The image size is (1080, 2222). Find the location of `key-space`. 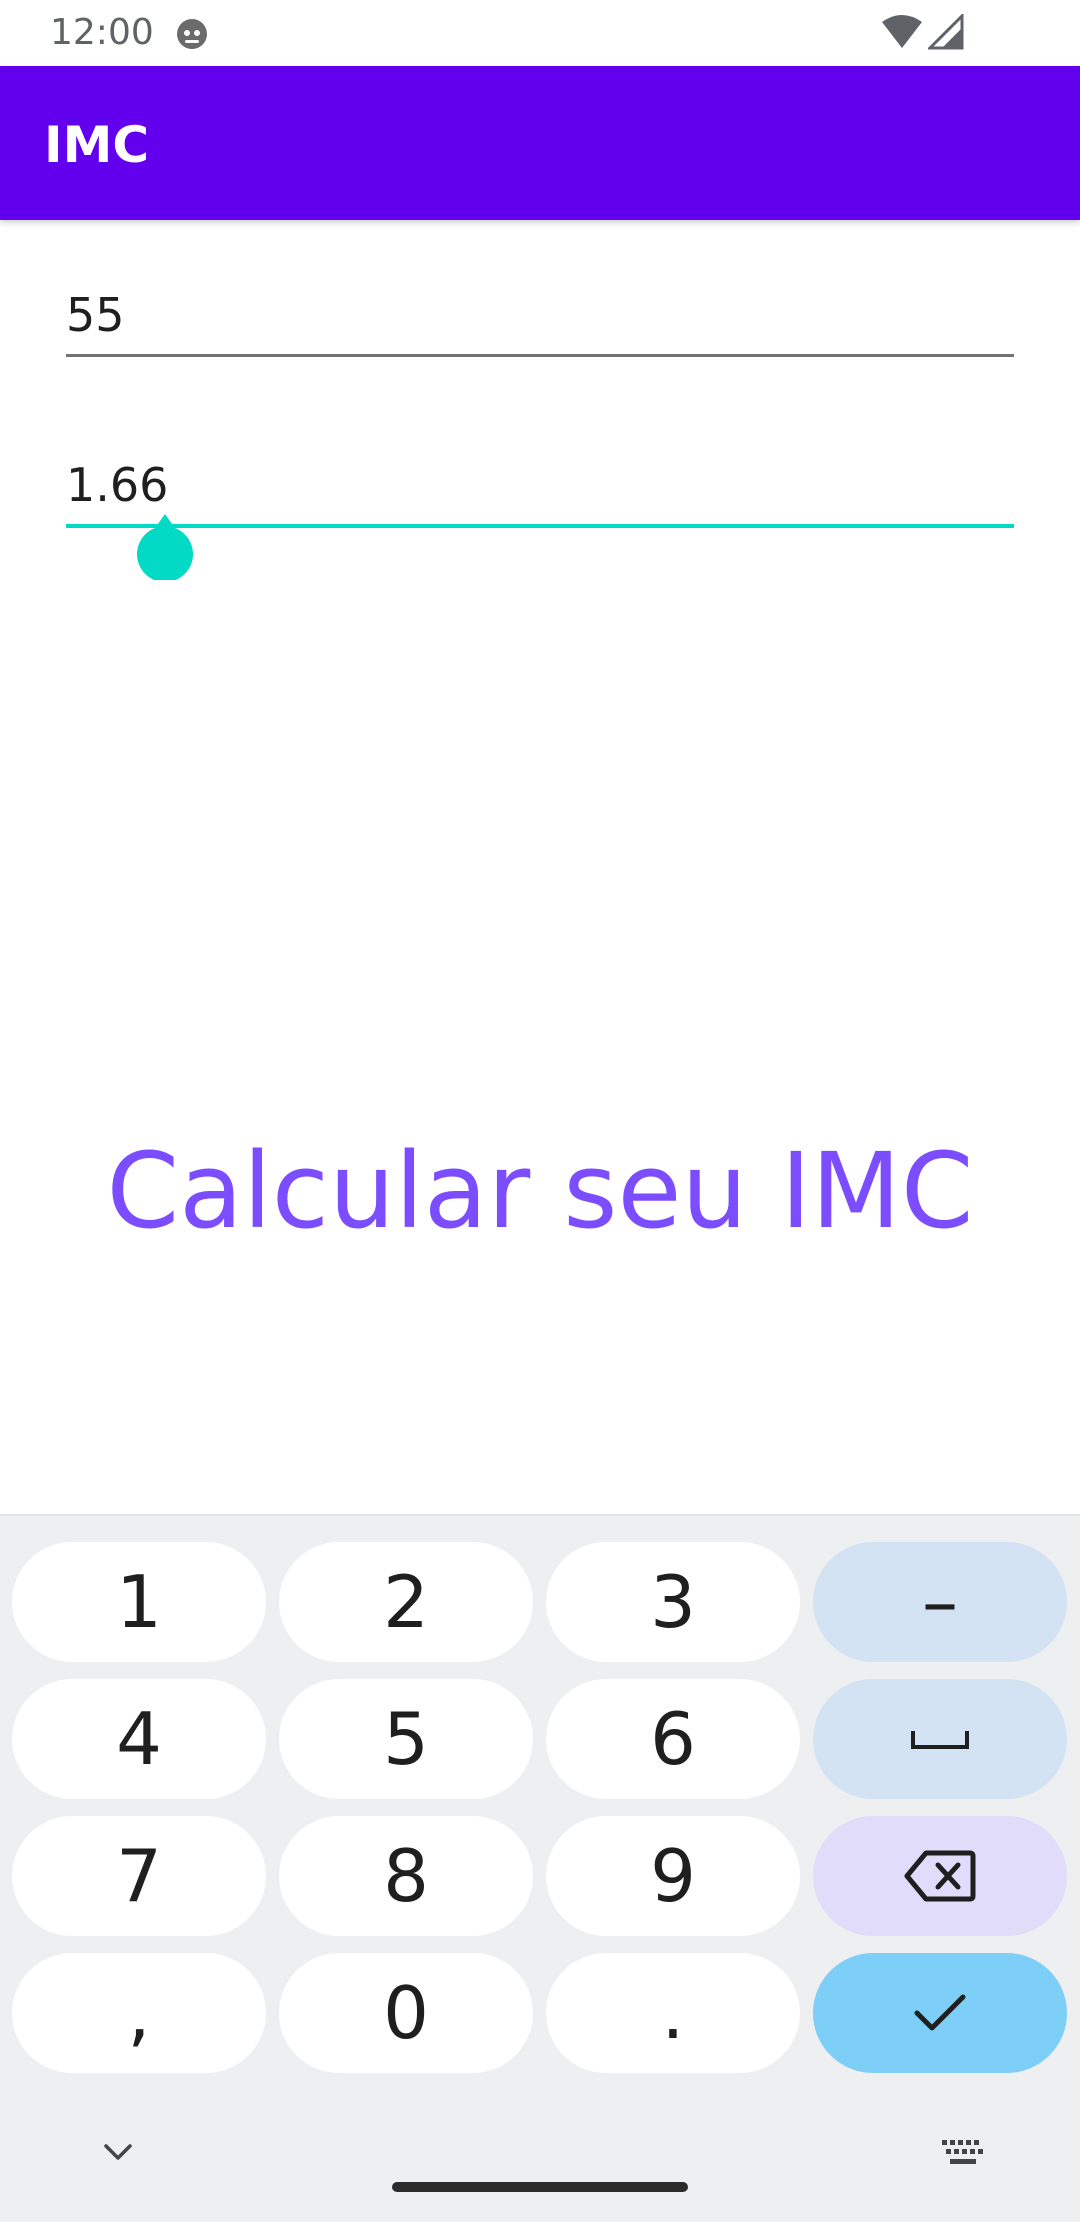

key-space is located at coordinates (940, 1739).